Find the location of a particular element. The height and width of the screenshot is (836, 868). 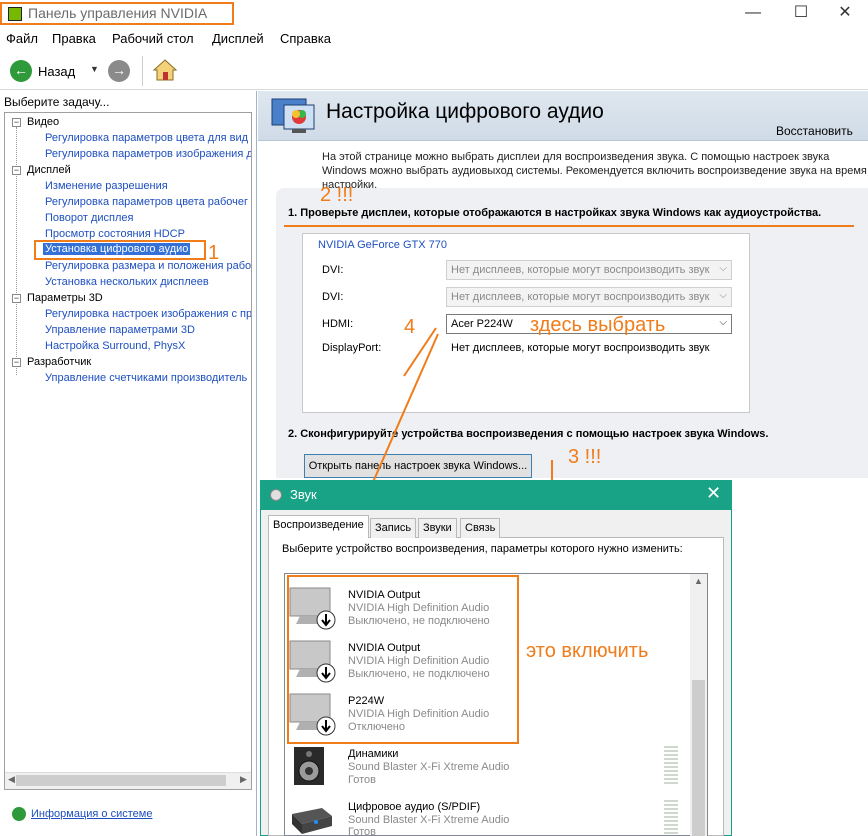

annotation-device-box is located at coordinates (403, 659).